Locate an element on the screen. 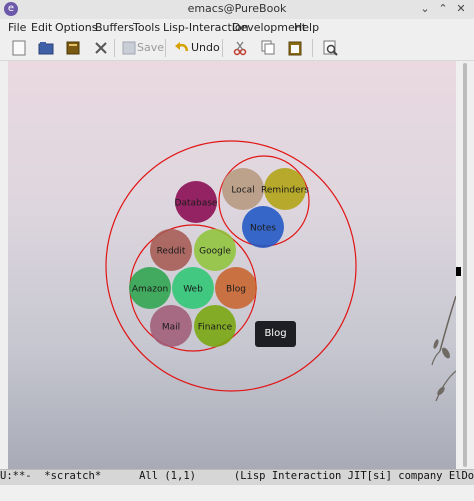 This screenshot has height=501, width=474. copy-icon is located at coordinates (268, 48).